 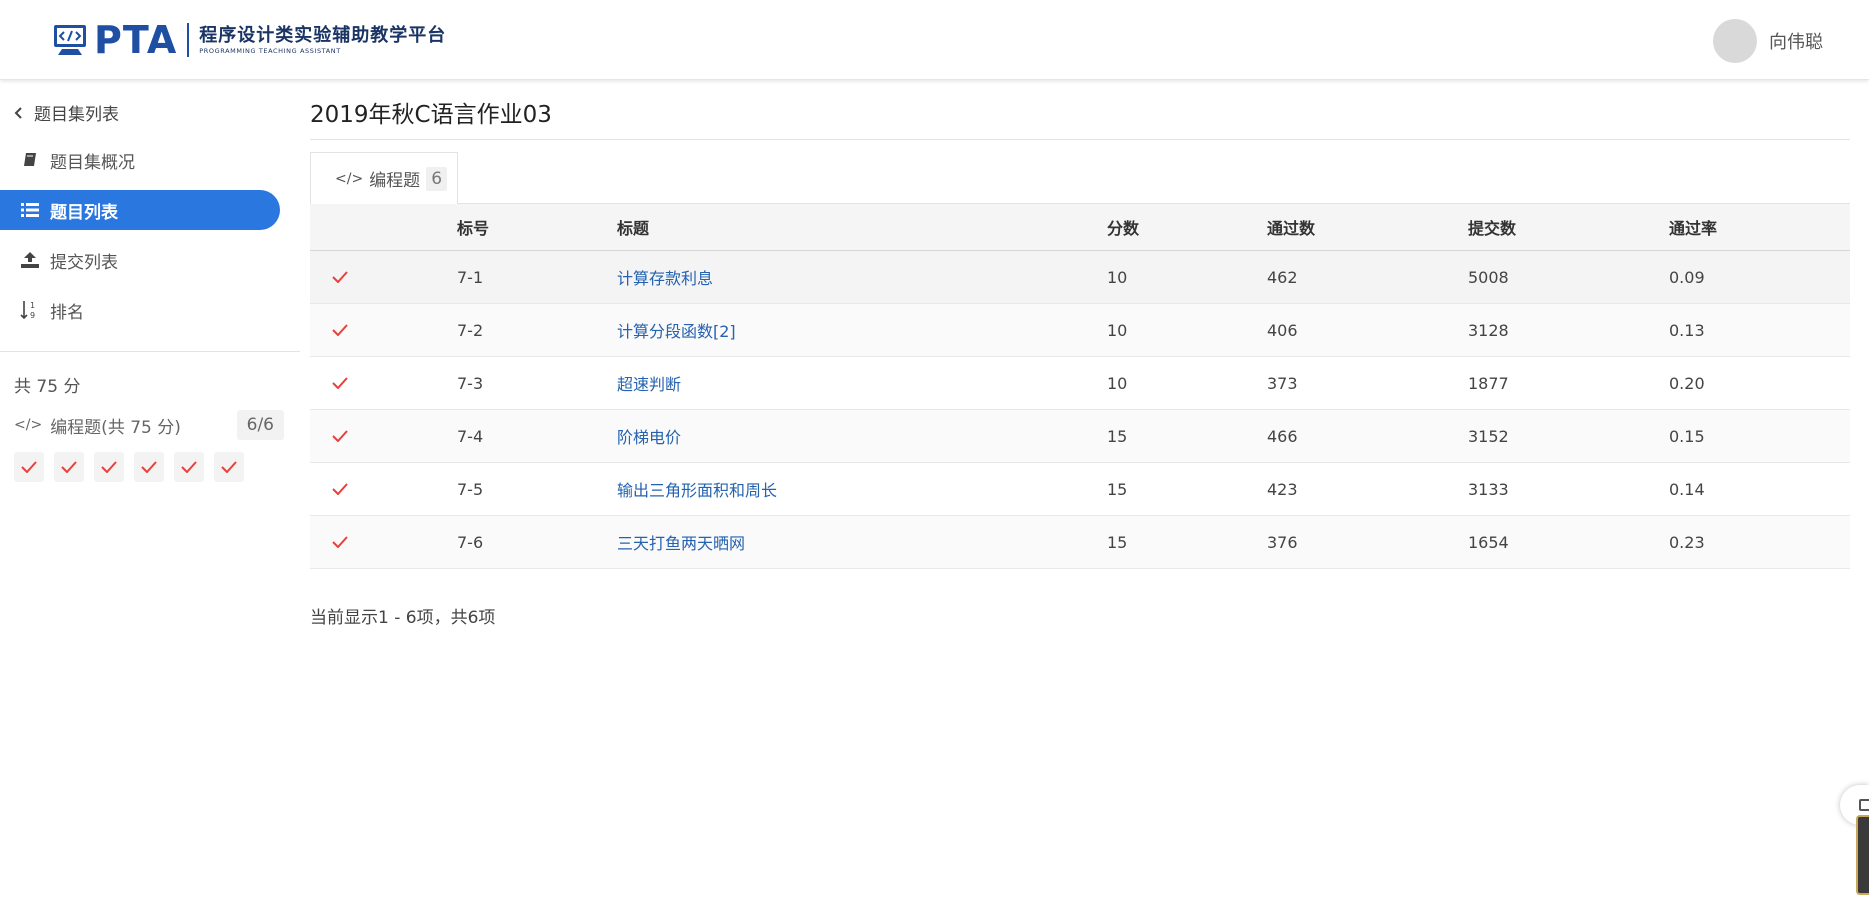 I want to click on pass-rate-cell: 0.13, so click(x=1687, y=330).